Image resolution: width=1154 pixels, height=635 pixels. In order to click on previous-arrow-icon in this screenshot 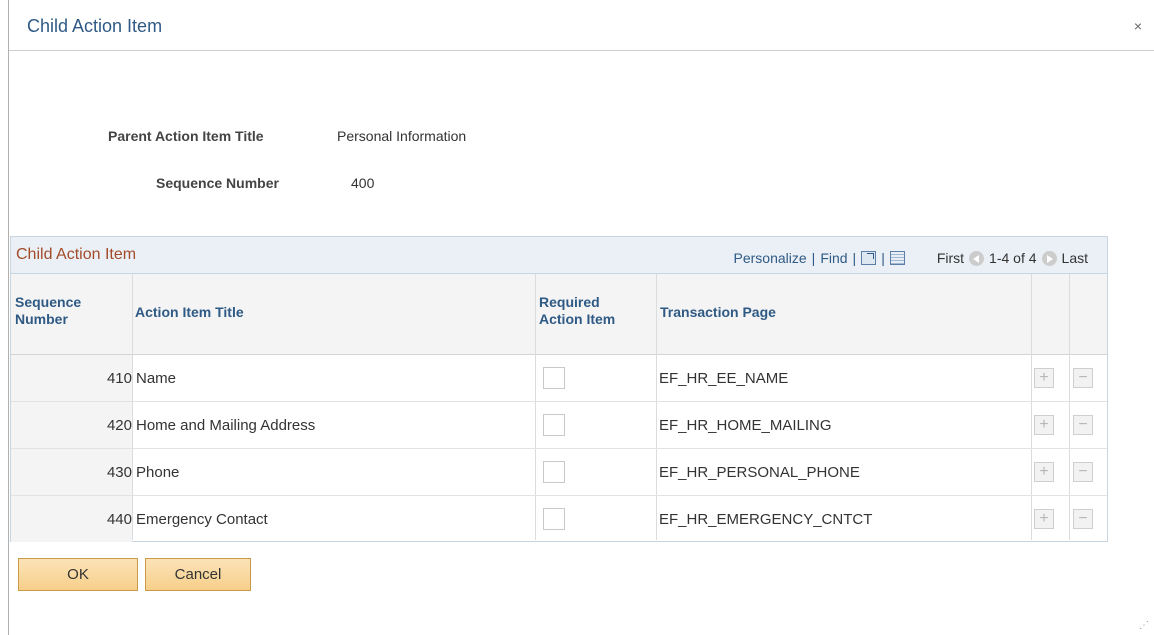, I will do `click(977, 258)`.